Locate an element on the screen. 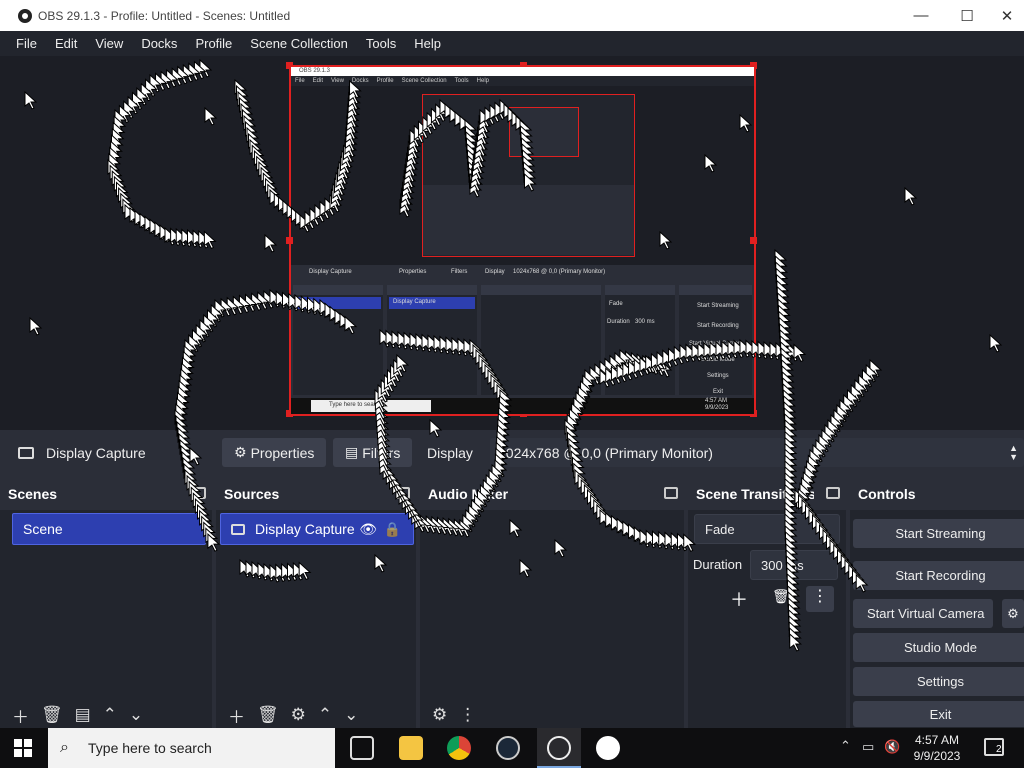 This screenshot has height=768, width=1024. start-streaming-button: Start Streaming is located at coordinates (938, 533).